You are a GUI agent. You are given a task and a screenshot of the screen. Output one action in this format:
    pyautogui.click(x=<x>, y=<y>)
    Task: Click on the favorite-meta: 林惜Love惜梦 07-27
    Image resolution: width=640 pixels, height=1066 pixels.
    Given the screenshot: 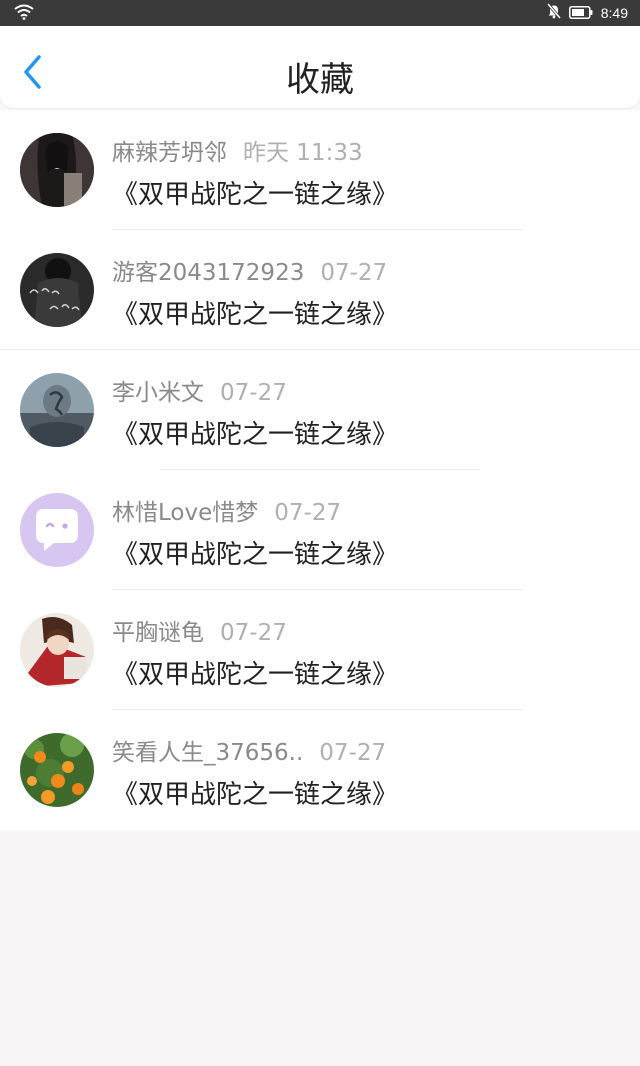 What is the action you would take?
    pyautogui.click(x=226, y=510)
    